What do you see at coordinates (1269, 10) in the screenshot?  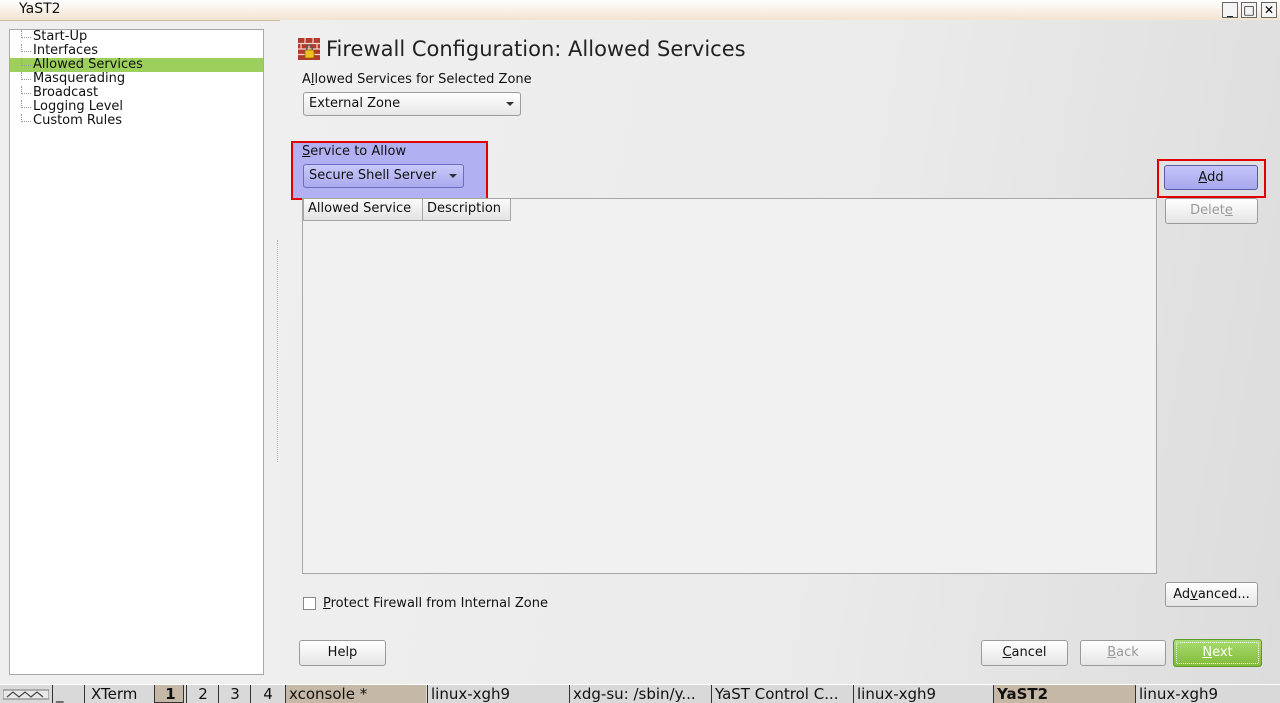 I see `close-button: ✕` at bounding box center [1269, 10].